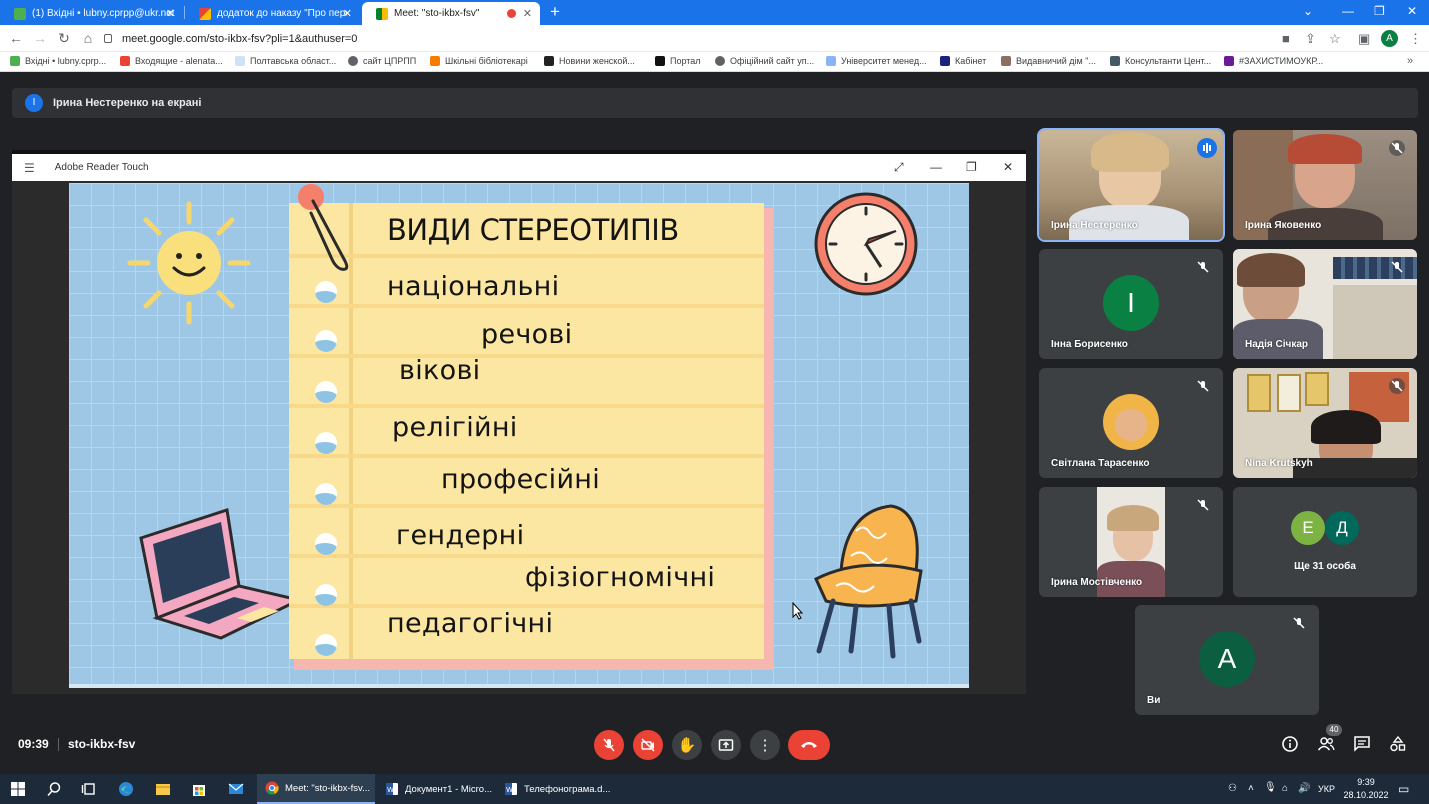 This screenshot has width=1429, height=804. I want to click on camera-off-icon, so click(648, 745).